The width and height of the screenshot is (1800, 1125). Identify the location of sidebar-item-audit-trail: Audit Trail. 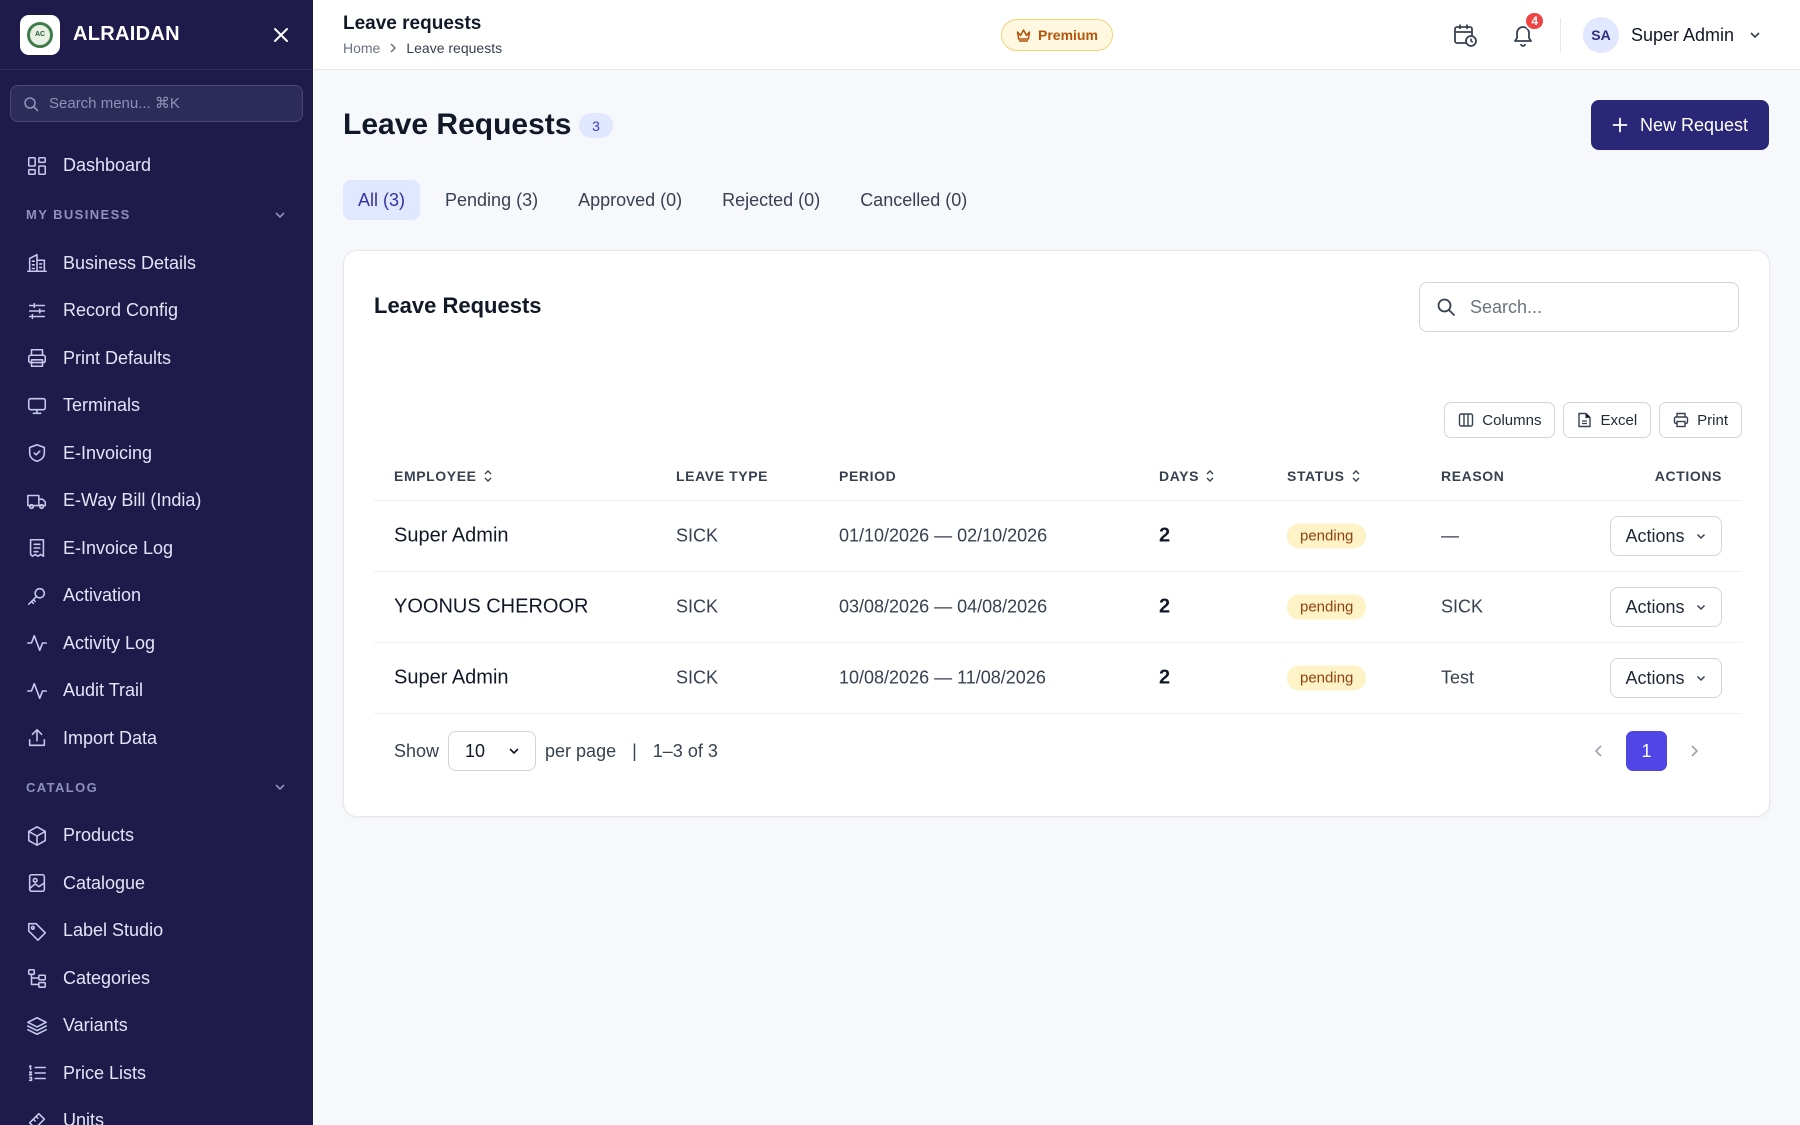
(156, 691).